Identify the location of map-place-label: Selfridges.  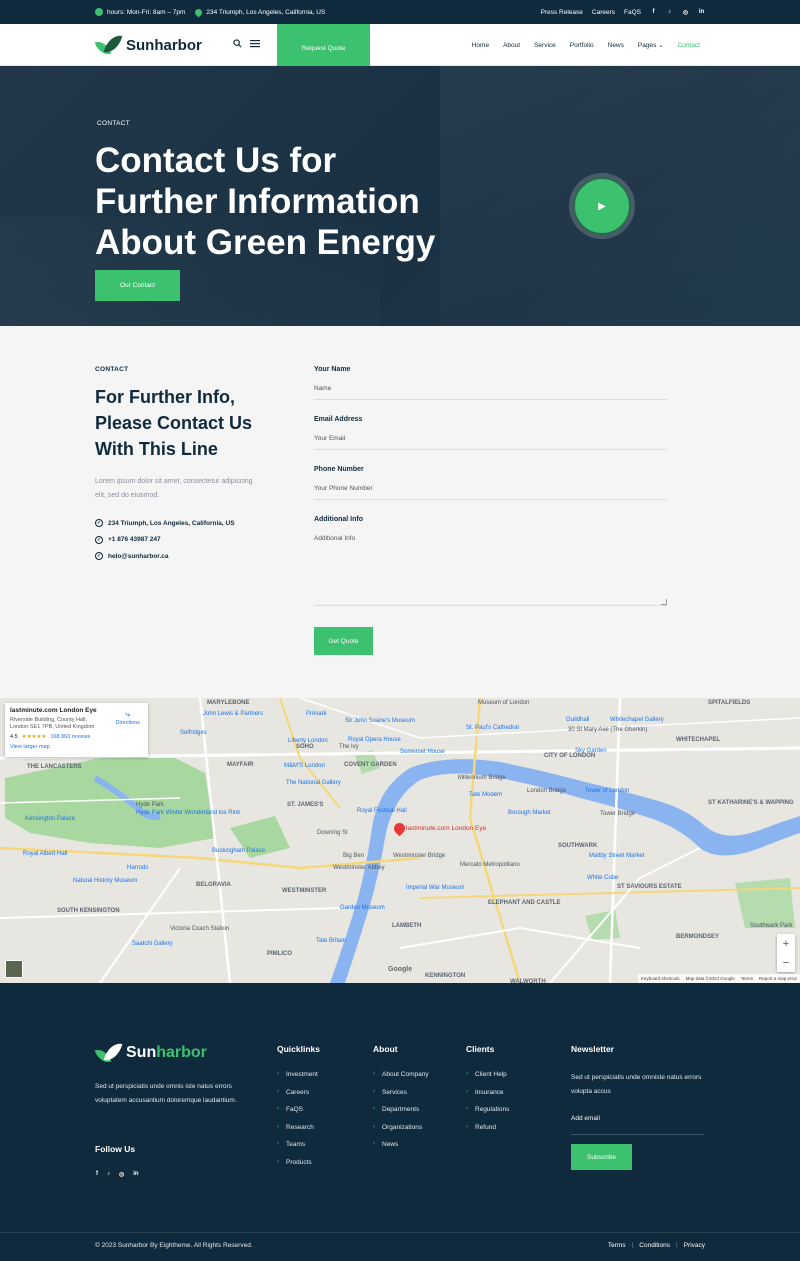
(193, 733).